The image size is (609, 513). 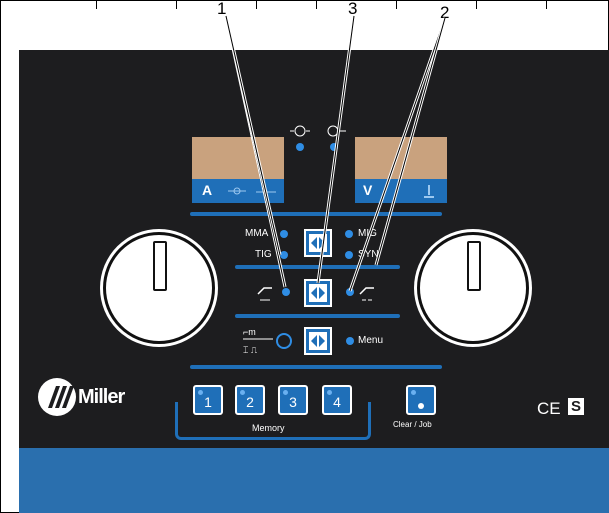 What do you see at coordinates (253, 135) in the screenshot?
I see `leader-1b` at bounding box center [253, 135].